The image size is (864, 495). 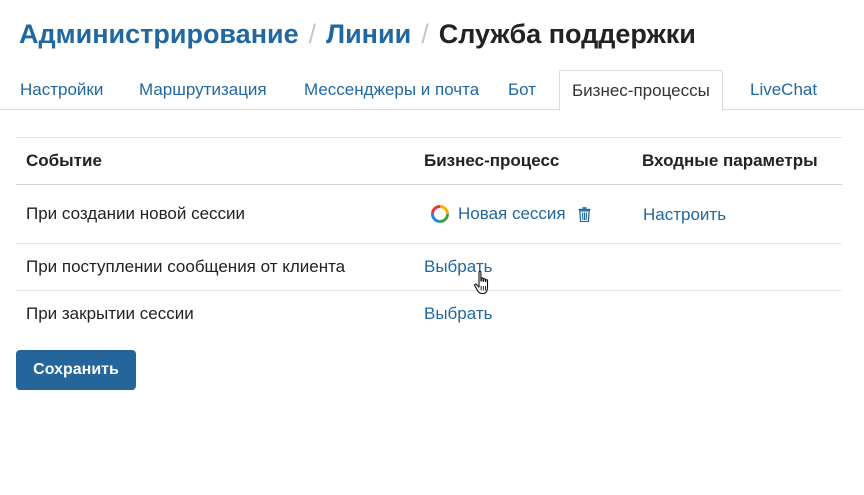 I want to click on table-row: При закрытии сессии Выбрать, so click(x=429, y=314).